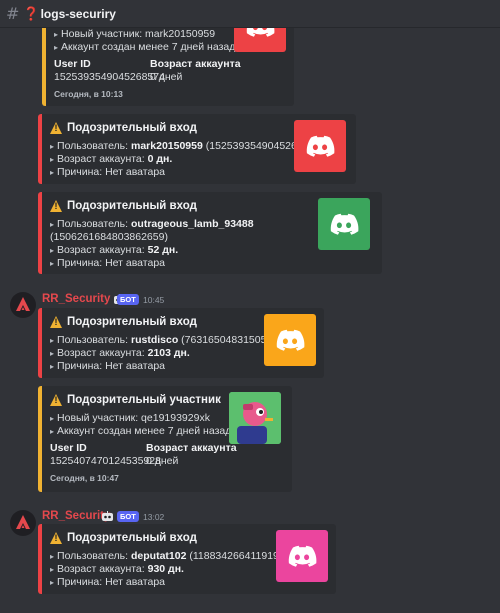 Image resolution: width=500 pixels, height=613 pixels. Describe the element at coordinates (107, 516) in the screenshot. I see `robot-icon` at that location.